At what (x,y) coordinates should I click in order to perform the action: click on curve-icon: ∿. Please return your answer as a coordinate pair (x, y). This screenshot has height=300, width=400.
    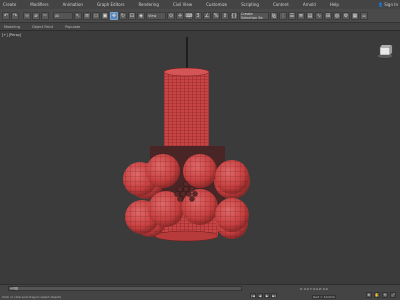
    Looking at the image, I should click on (319, 15).